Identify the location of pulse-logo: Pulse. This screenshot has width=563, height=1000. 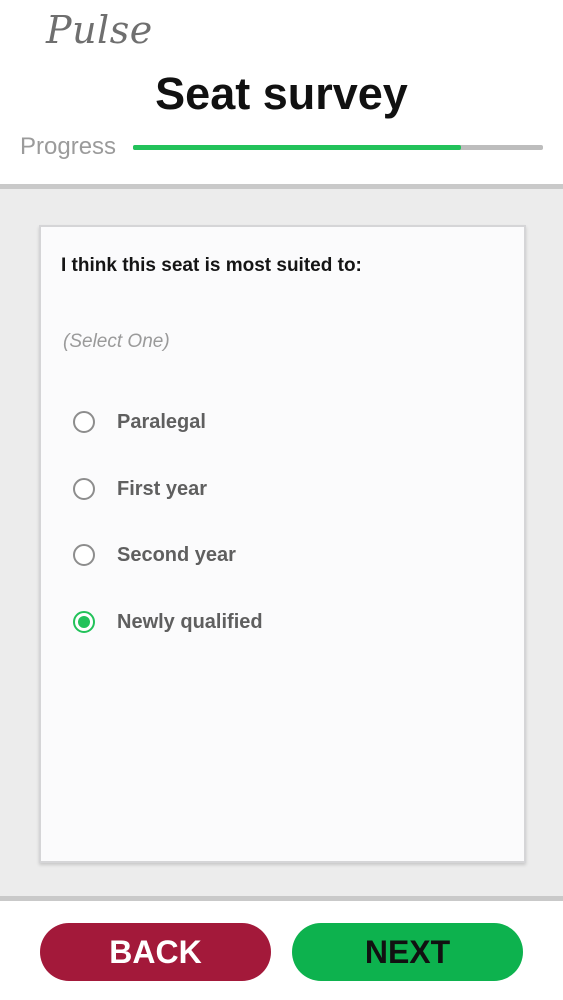
(99, 30).